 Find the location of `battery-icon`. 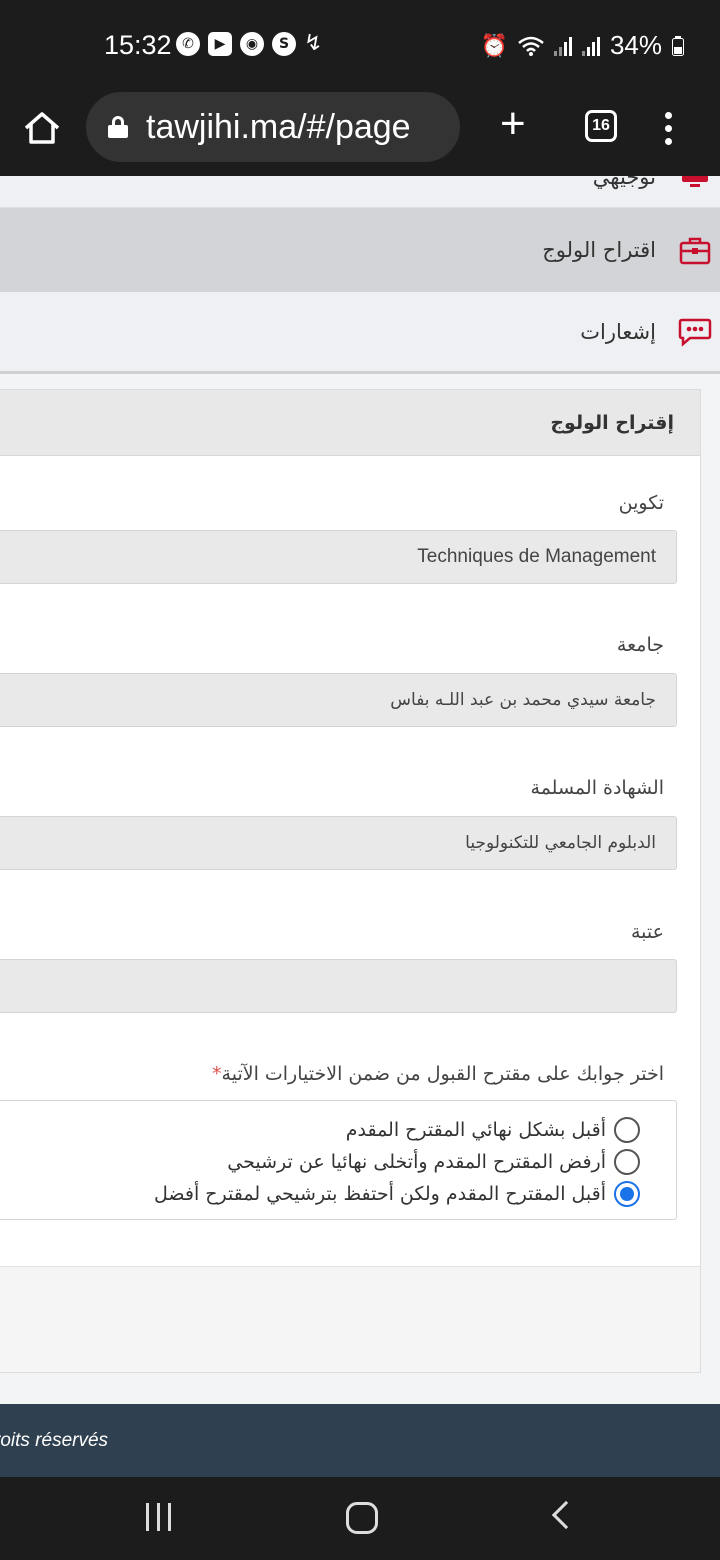

battery-icon is located at coordinates (678, 45).